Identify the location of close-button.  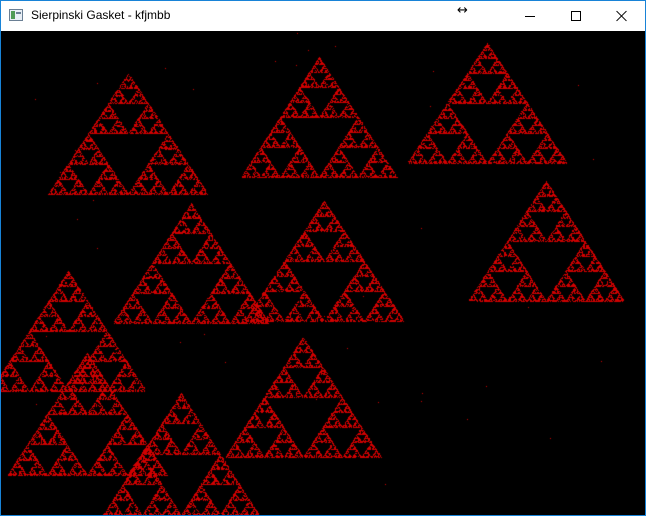
(622, 16).